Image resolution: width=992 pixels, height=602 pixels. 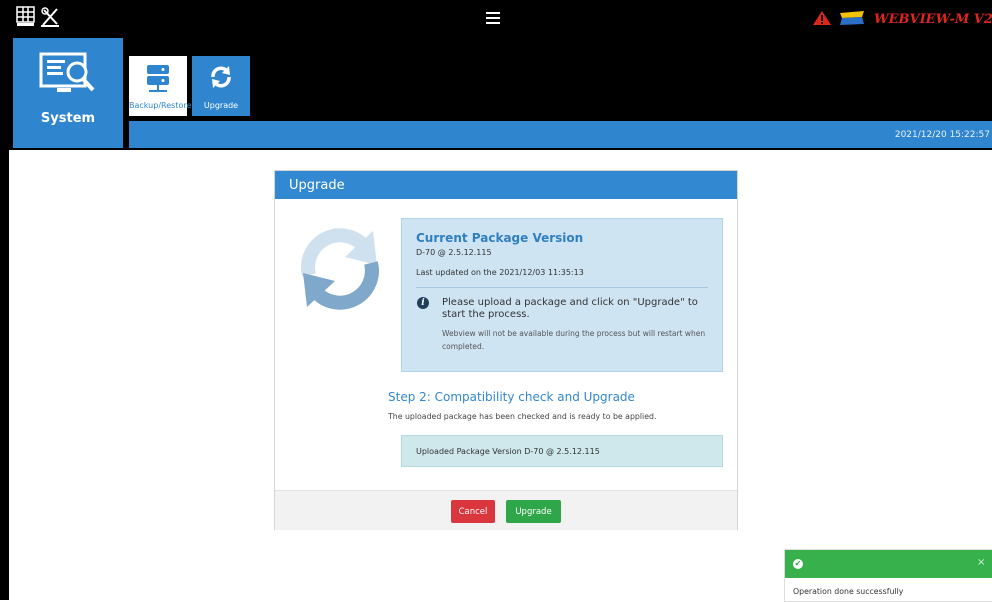 I want to click on monitor-search-icon, so click(x=68, y=81).